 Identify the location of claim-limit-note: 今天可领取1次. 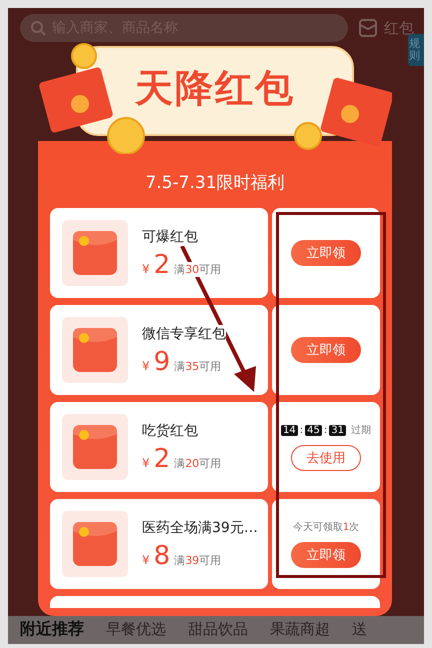
(326, 527).